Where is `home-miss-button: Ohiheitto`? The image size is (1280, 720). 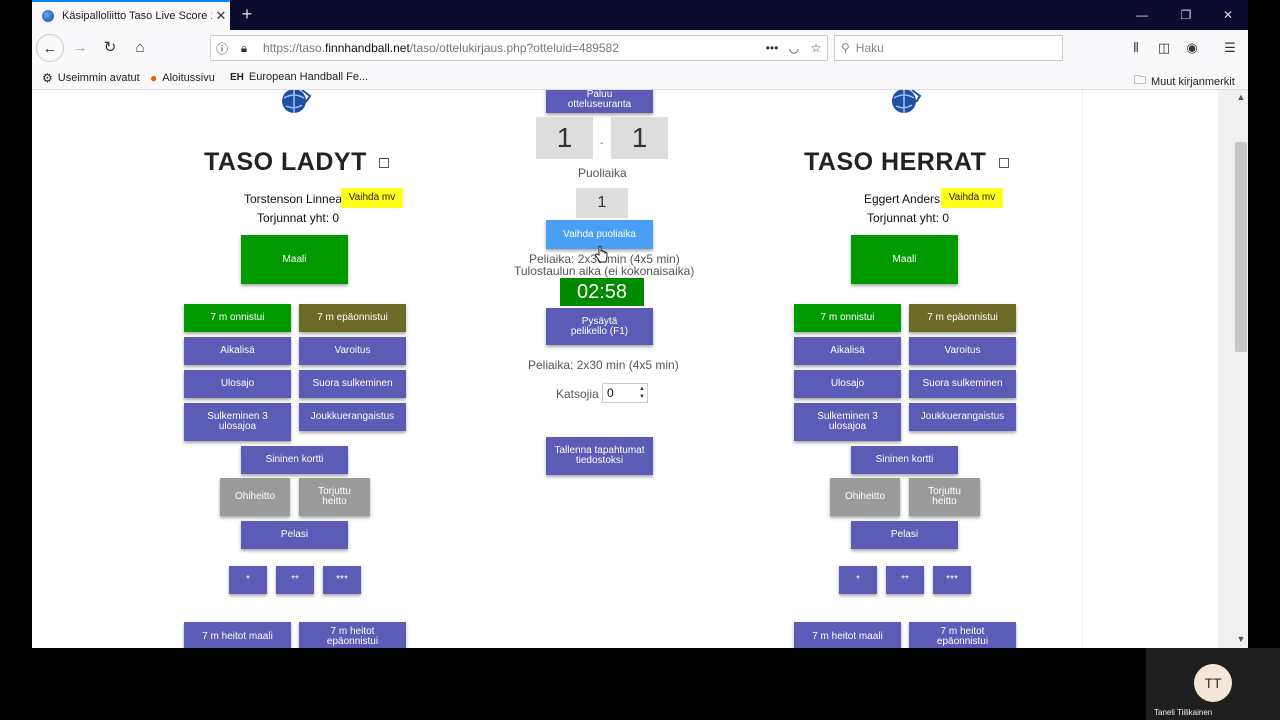
home-miss-button: Ohiheitto is located at coordinates (255, 497).